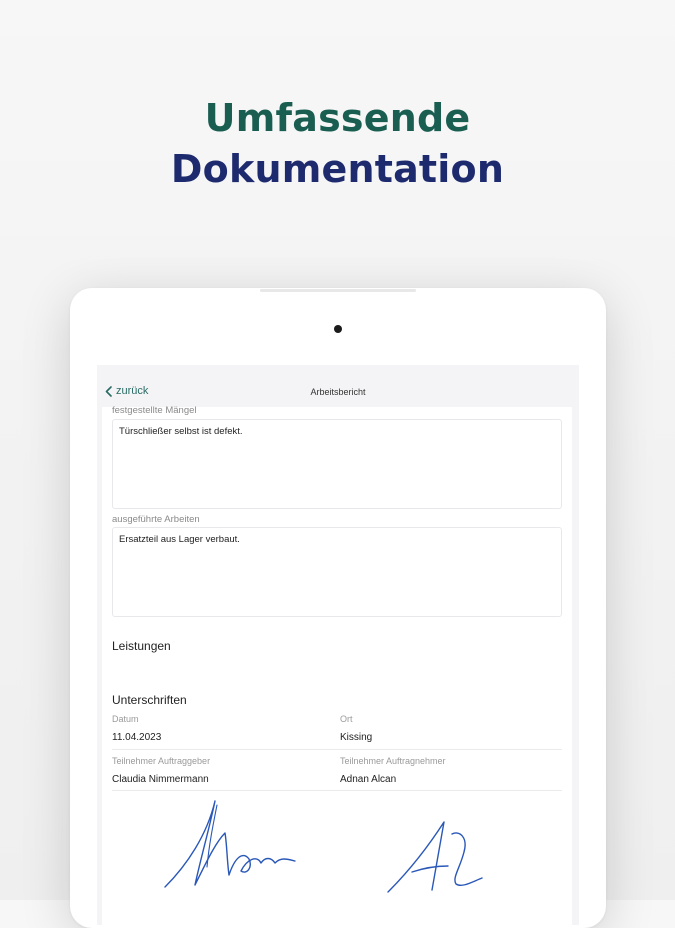 The width and height of the screenshot is (675, 928). What do you see at coordinates (337, 118) in the screenshot?
I see `headline-line-1: Umfassende` at bounding box center [337, 118].